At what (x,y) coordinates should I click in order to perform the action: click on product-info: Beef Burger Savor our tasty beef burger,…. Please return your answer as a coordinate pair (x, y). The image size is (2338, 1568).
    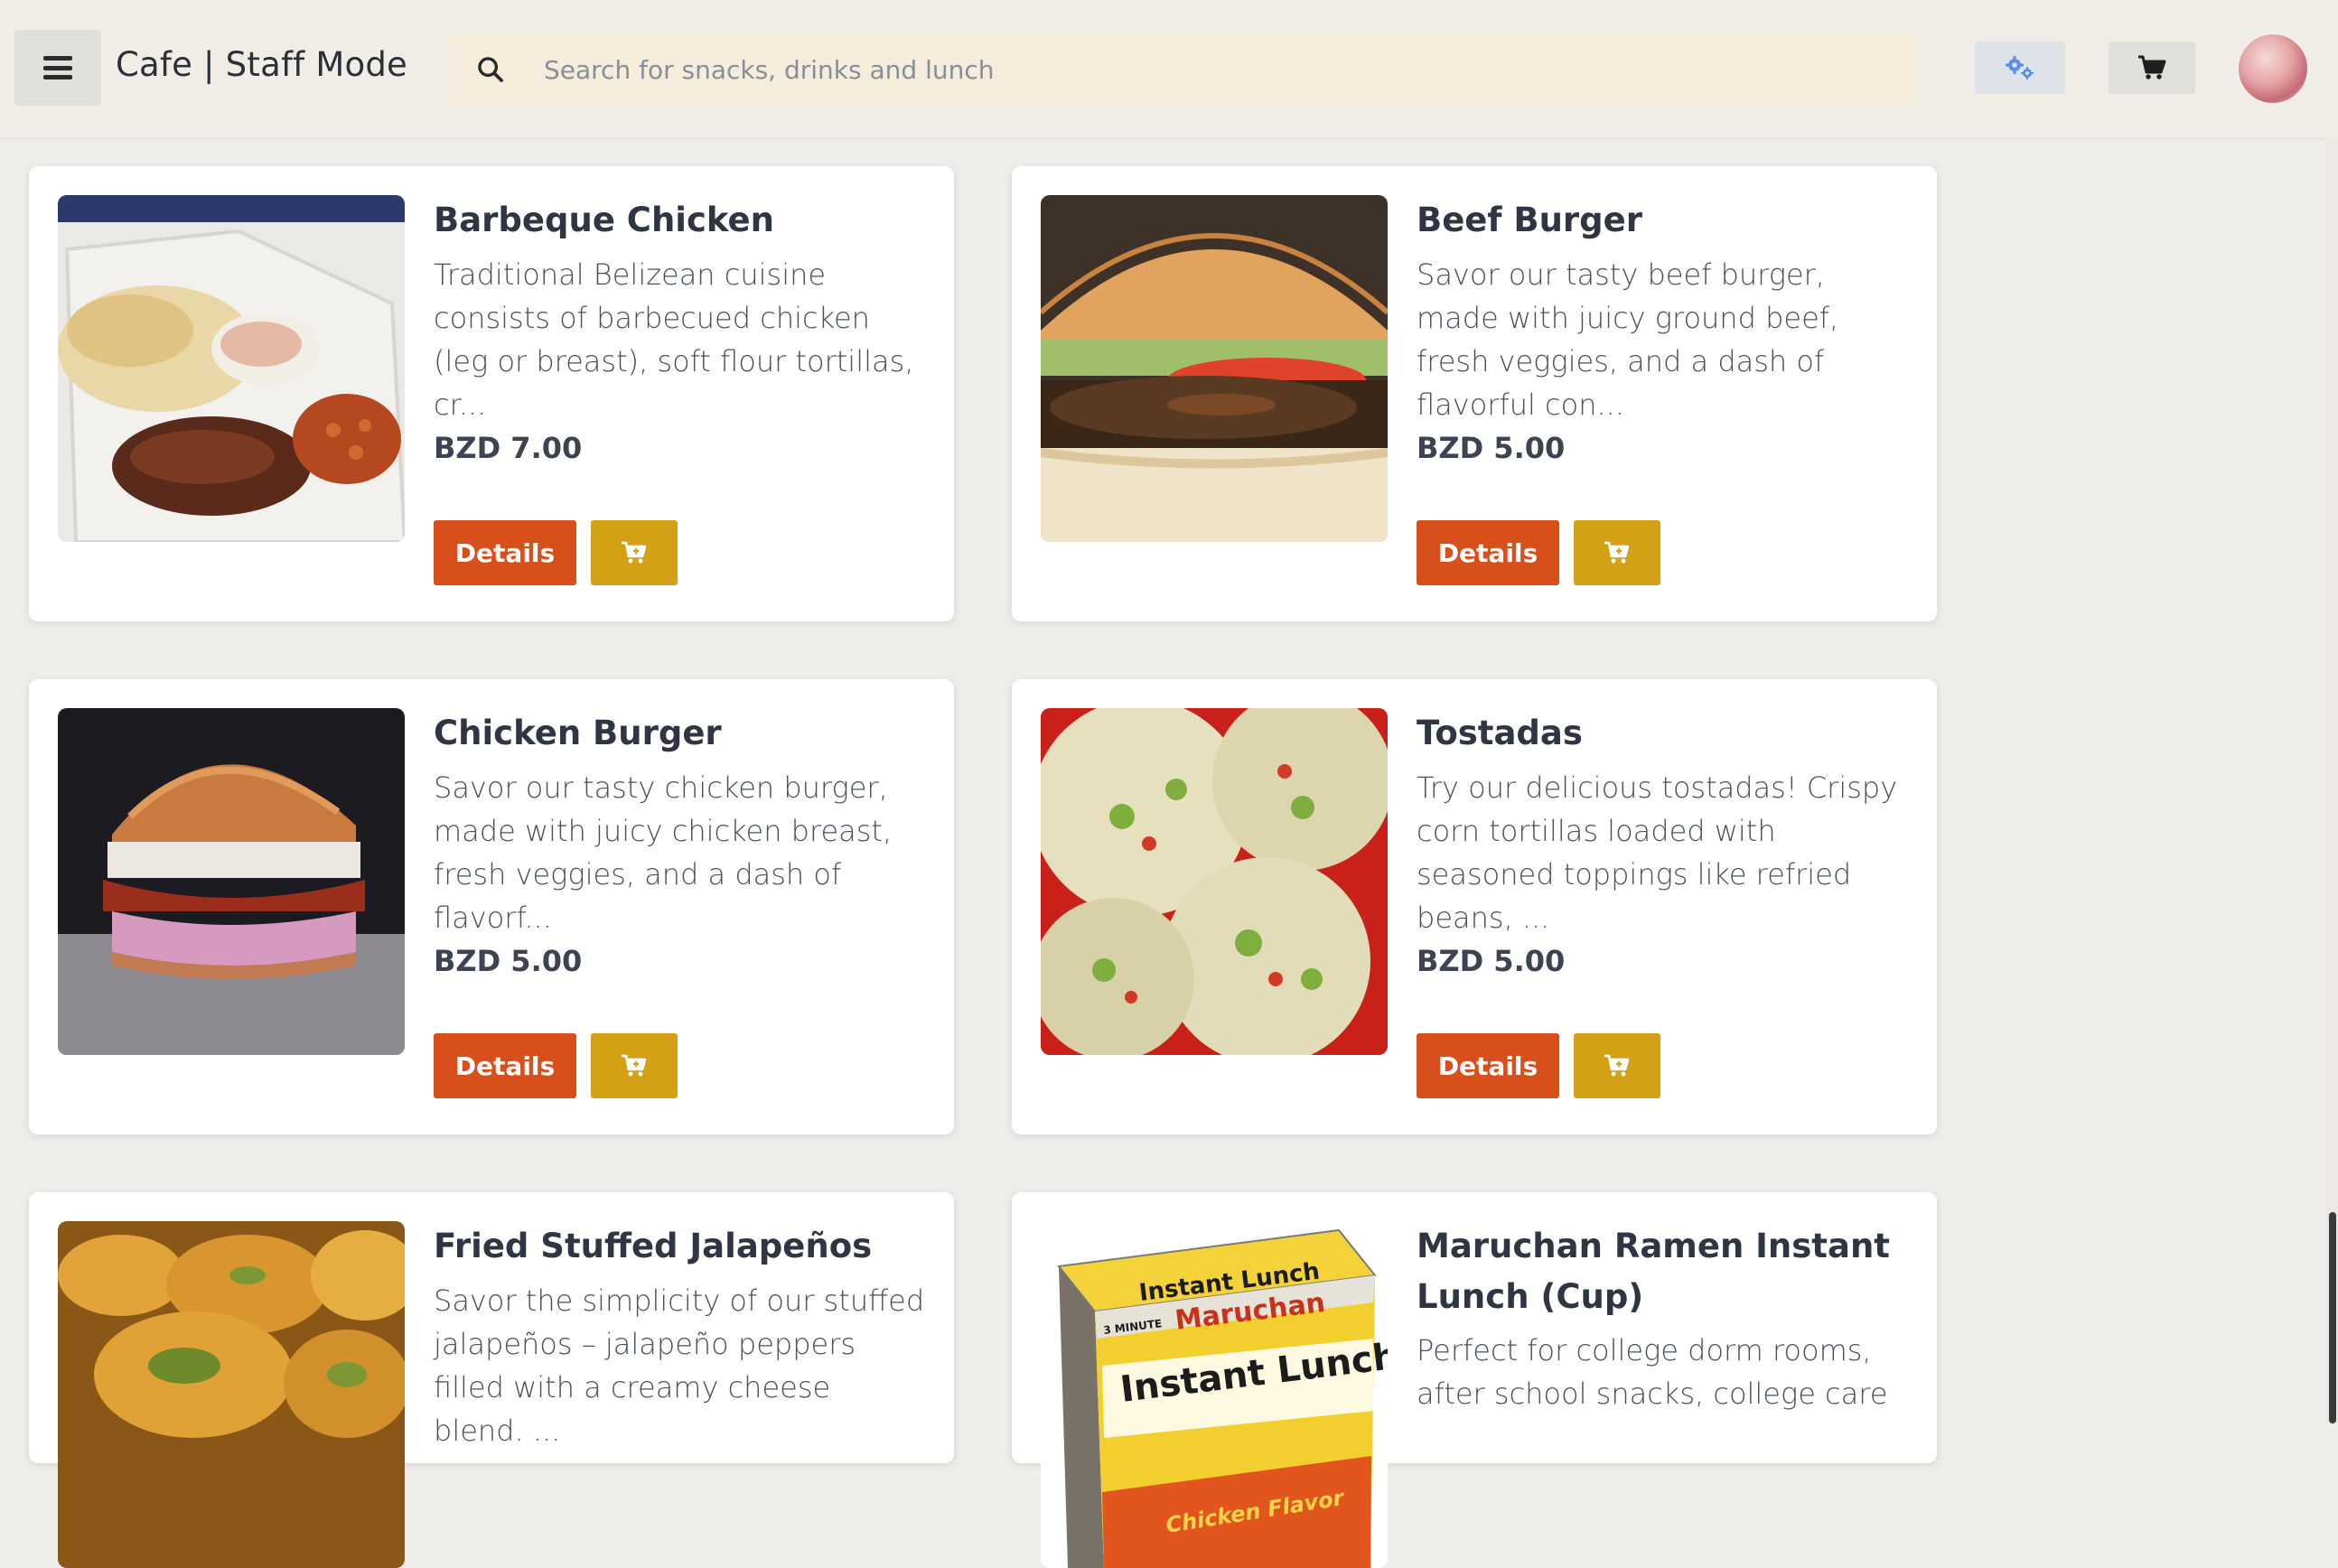
    Looking at the image, I should click on (1664, 332).